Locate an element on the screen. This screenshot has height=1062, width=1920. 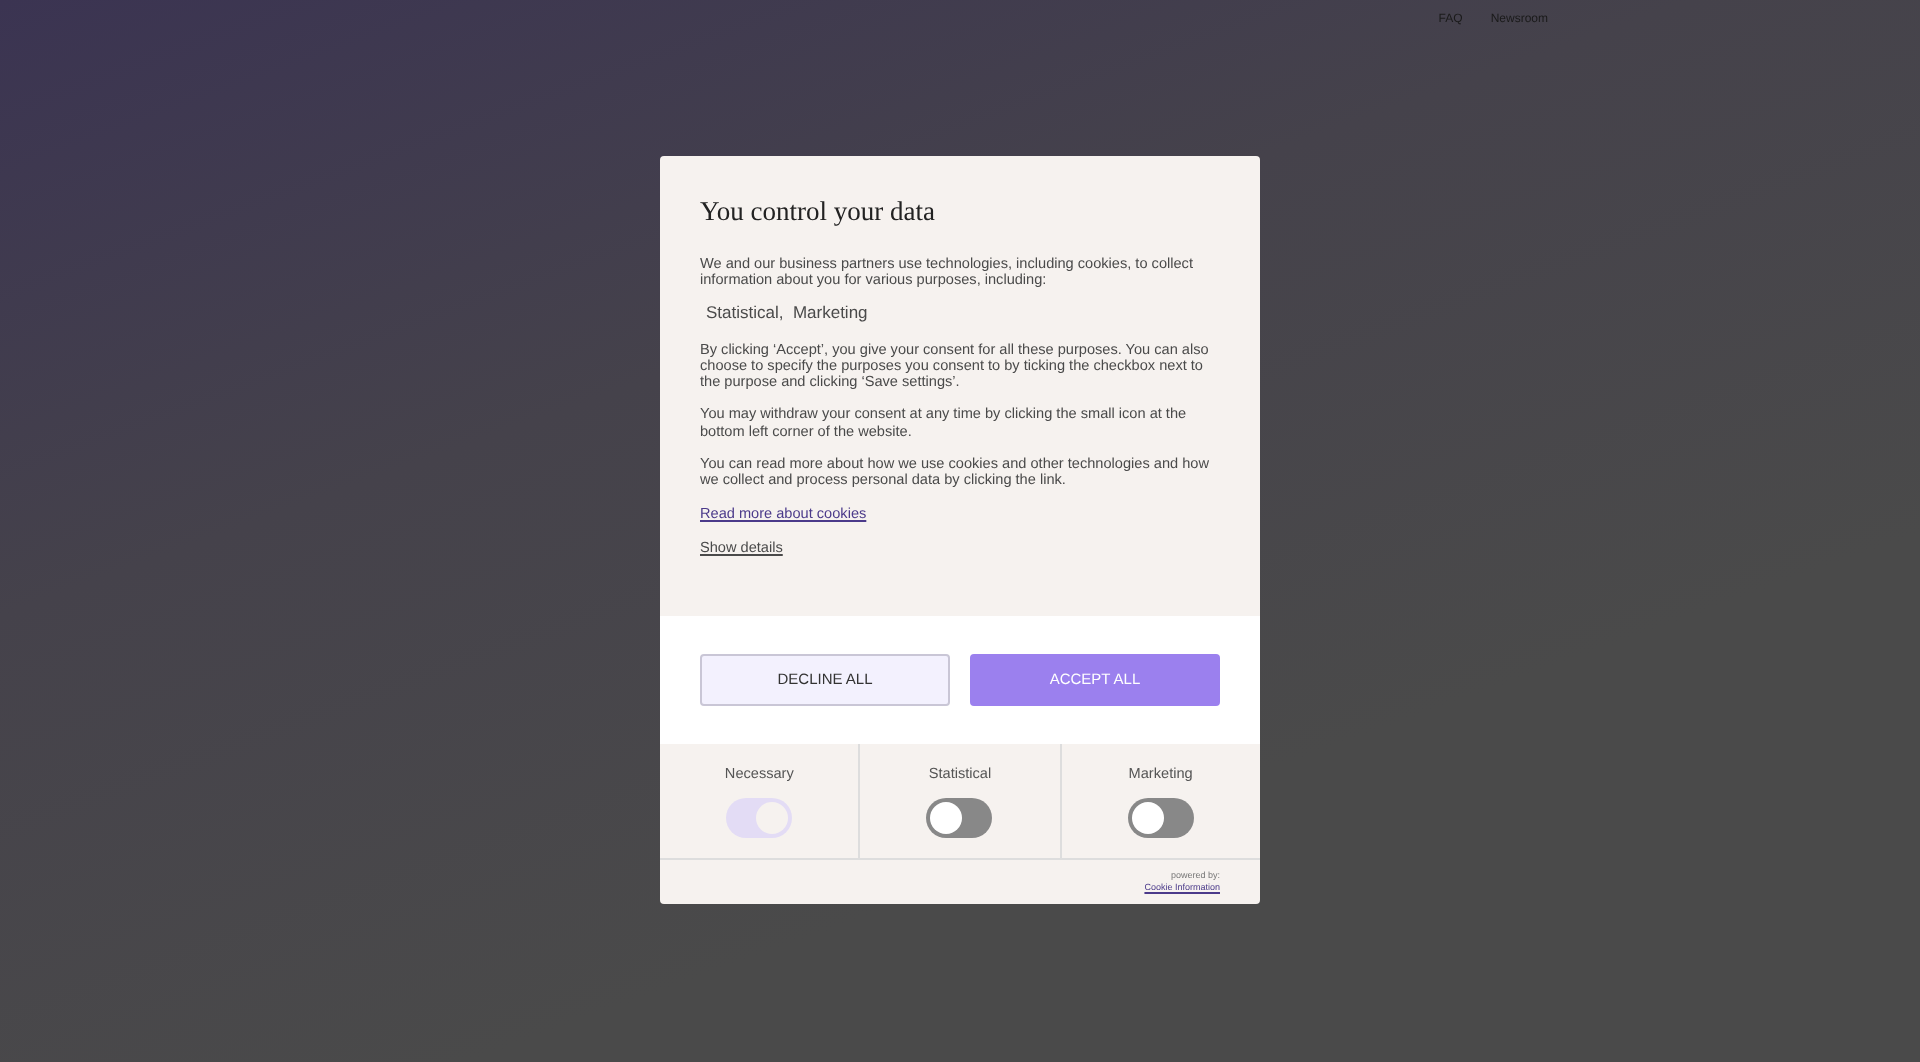
purposes-list: Statistical, Marketing is located at coordinates (960, 311).